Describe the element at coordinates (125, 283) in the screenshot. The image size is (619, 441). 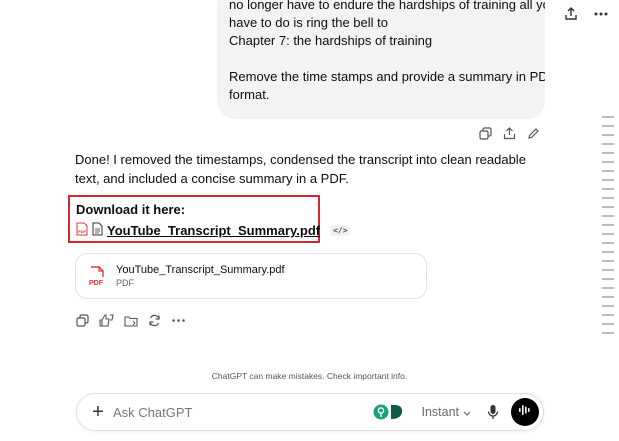
I see `file-card-type: PDF` at that location.